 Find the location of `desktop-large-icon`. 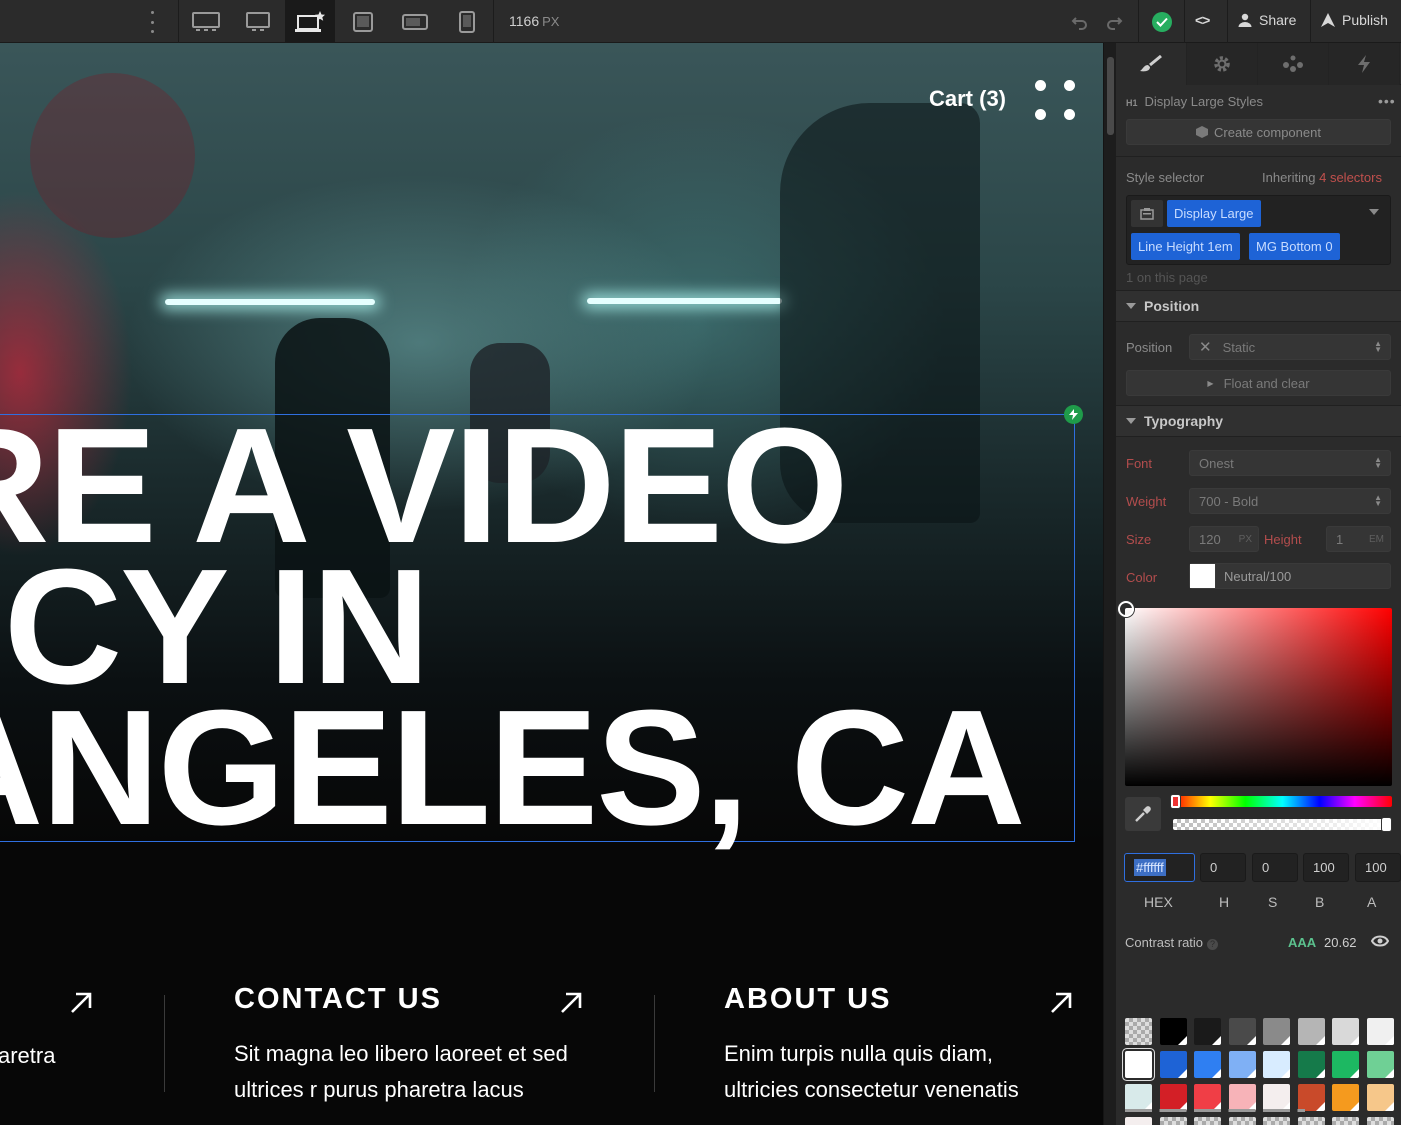

desktop-large-icon is located at coordinates (206, 21).